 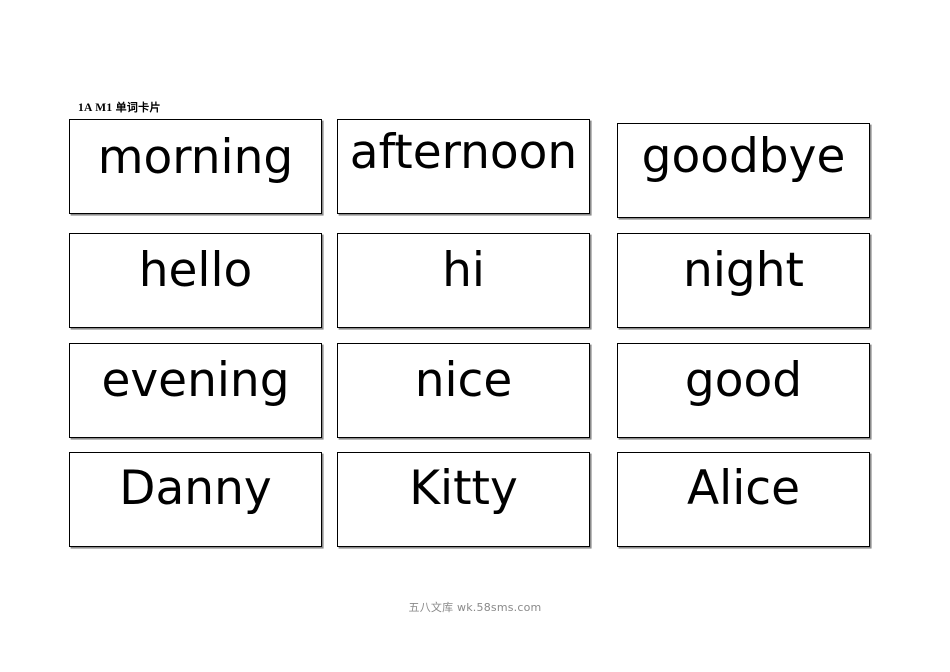 I want to click on page-title-code: 1A M1, so click(x=97, y=108).